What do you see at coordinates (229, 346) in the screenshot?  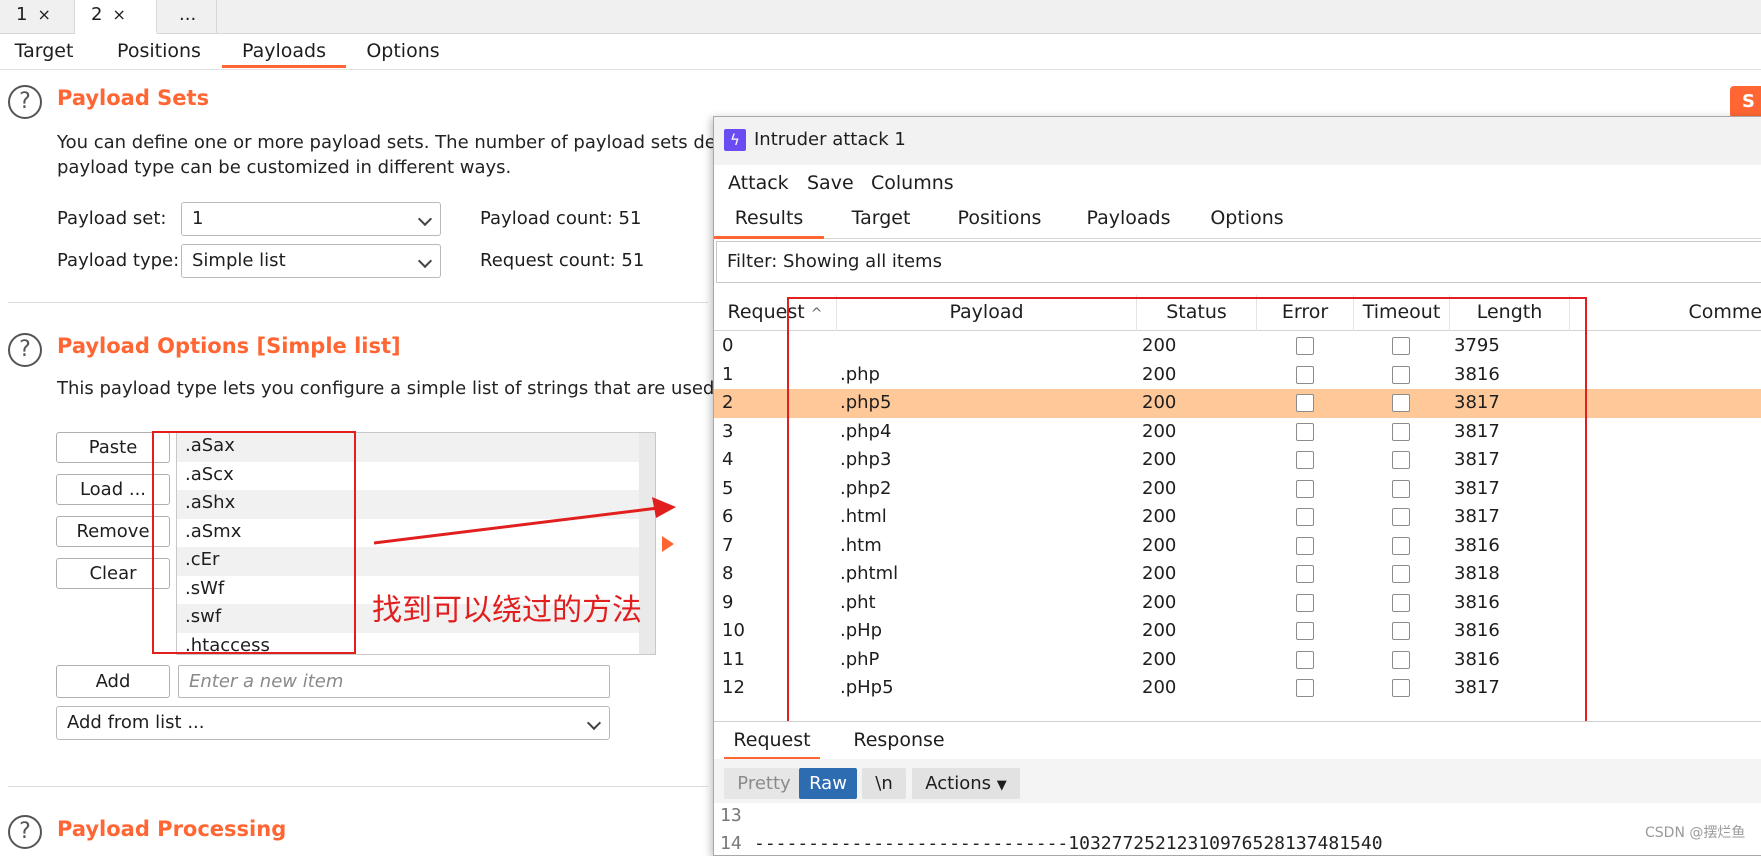 I see `payload-options-title: Payload Options [Simple list]` at bounding box center [229, 346].